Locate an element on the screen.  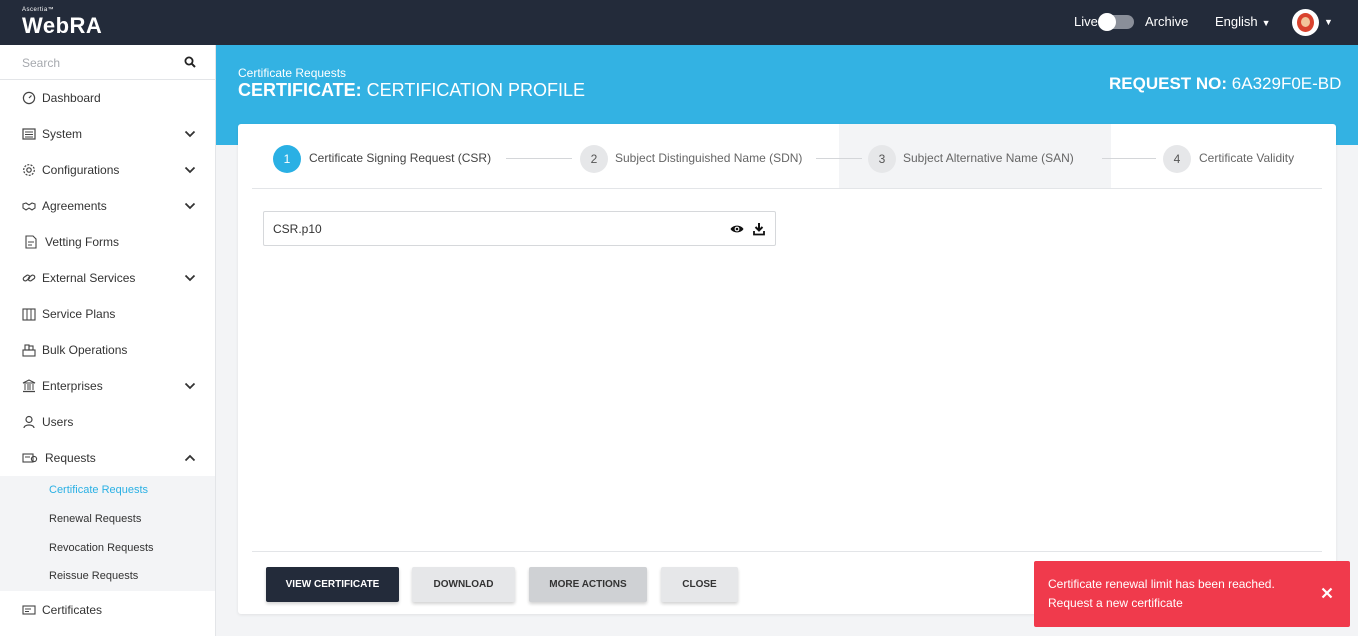
step-4-circle: 4 is located at coordinates (1177, 159).